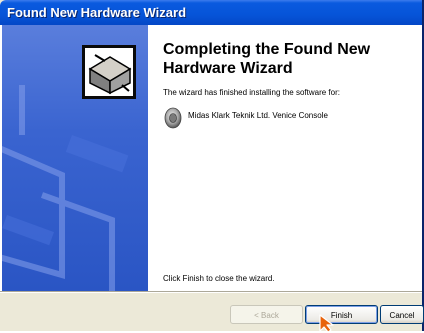  What do you see at coordinates (326, 323) in the screenshot?
I see `mouse-pointer-icon` at bounding box center [326, 323].